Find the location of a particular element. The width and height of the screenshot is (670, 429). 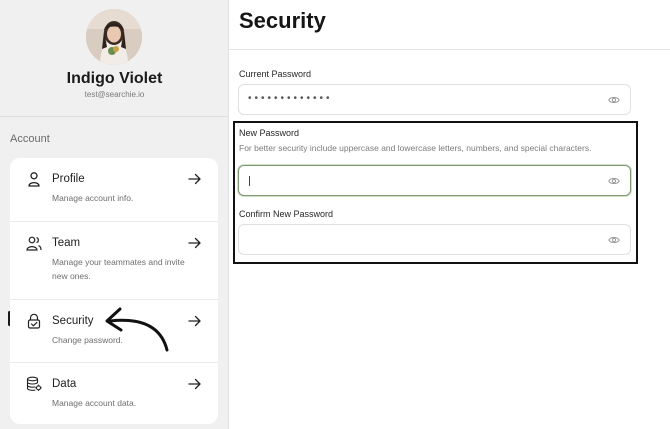

users-icon is located at coordinates (34, 243).